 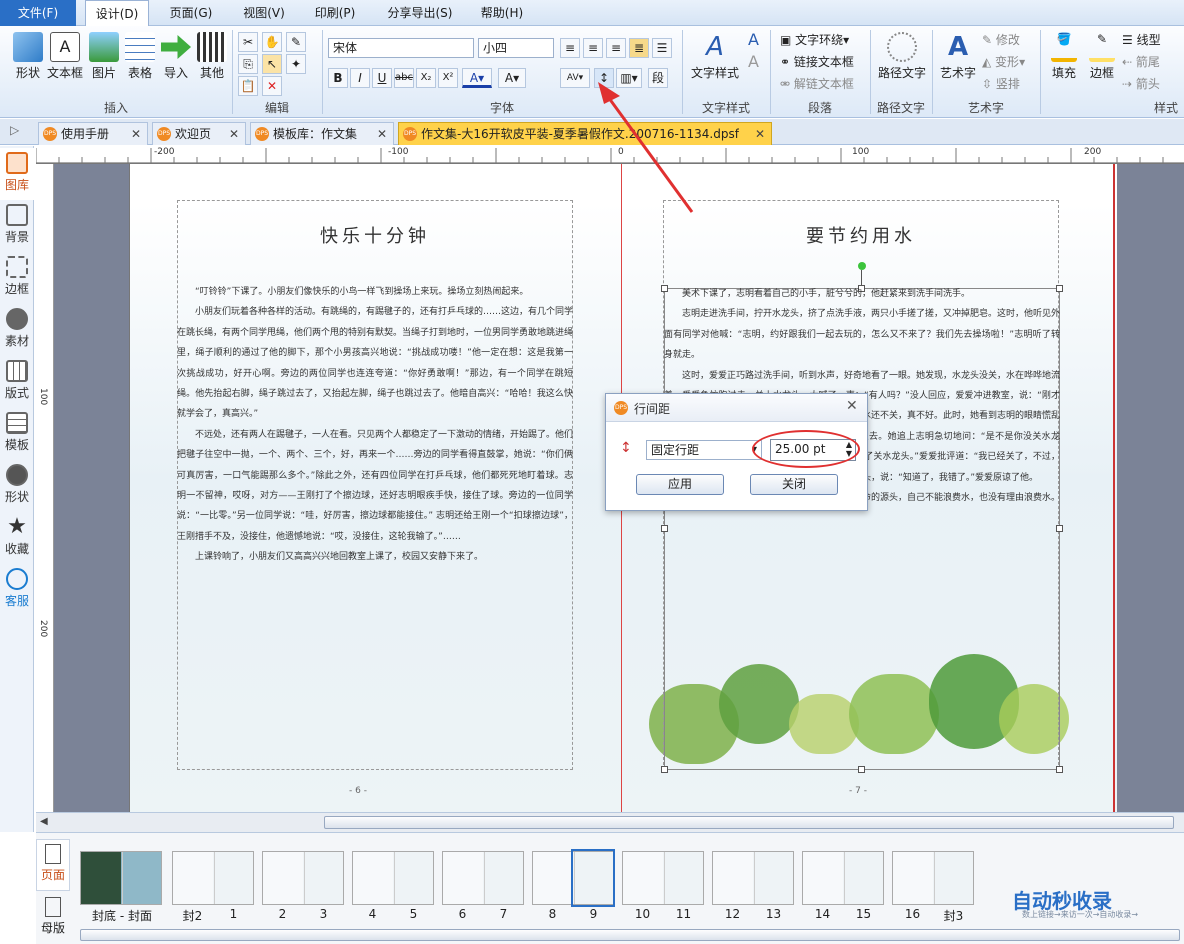 I want to click on line-type-button: ☰ 线型, so click(x=1141, y=40).